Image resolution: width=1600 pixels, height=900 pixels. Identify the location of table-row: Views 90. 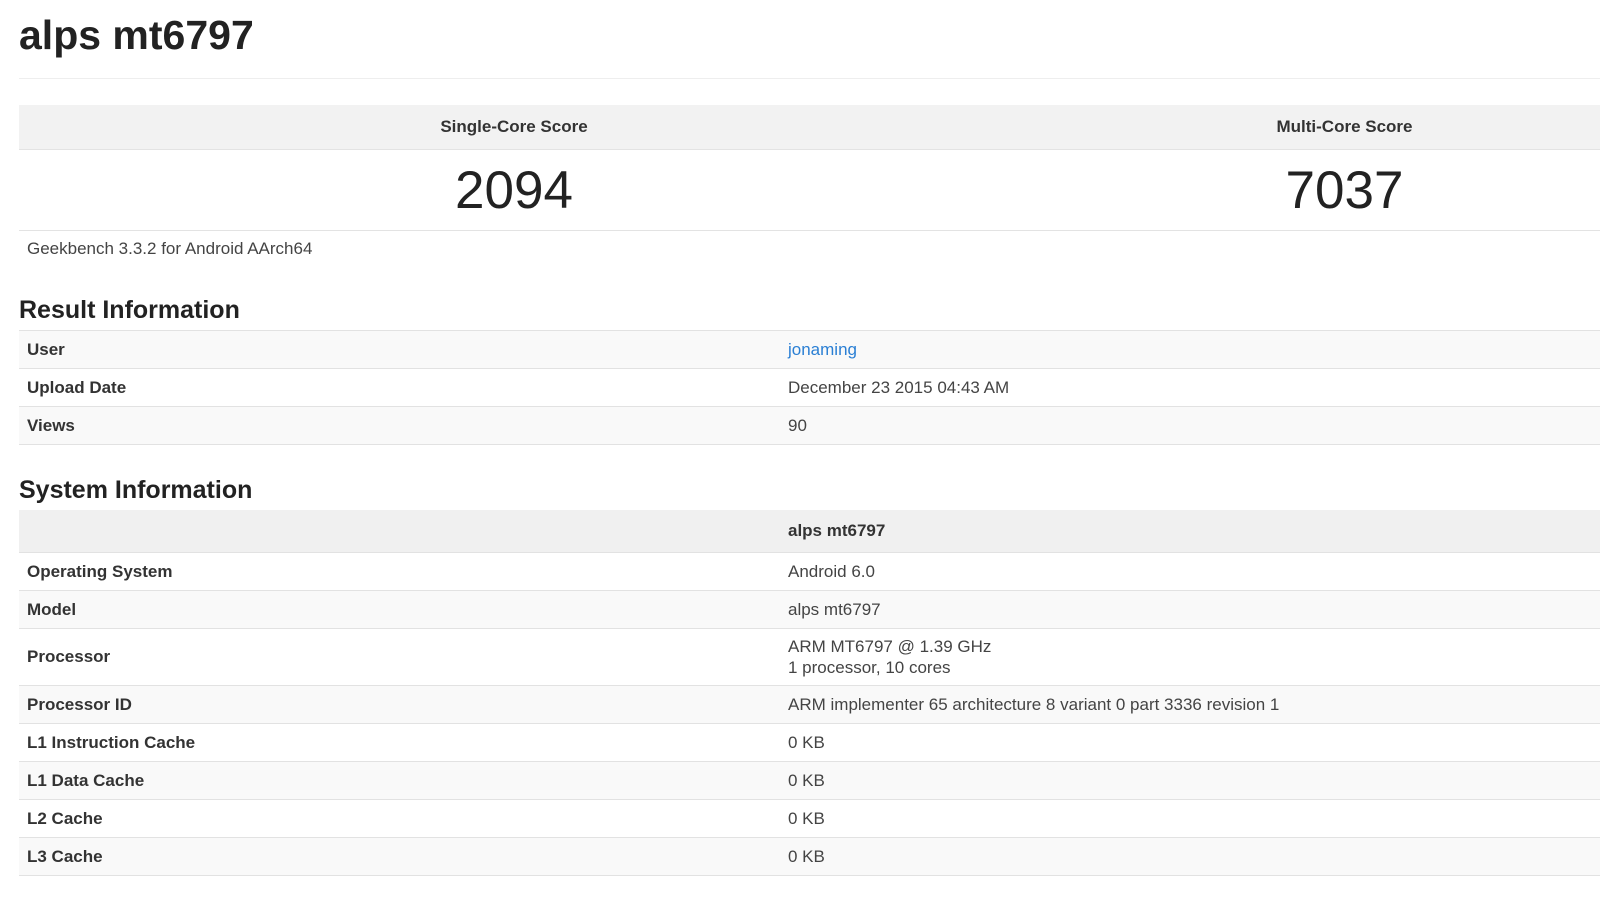
(809, 425).